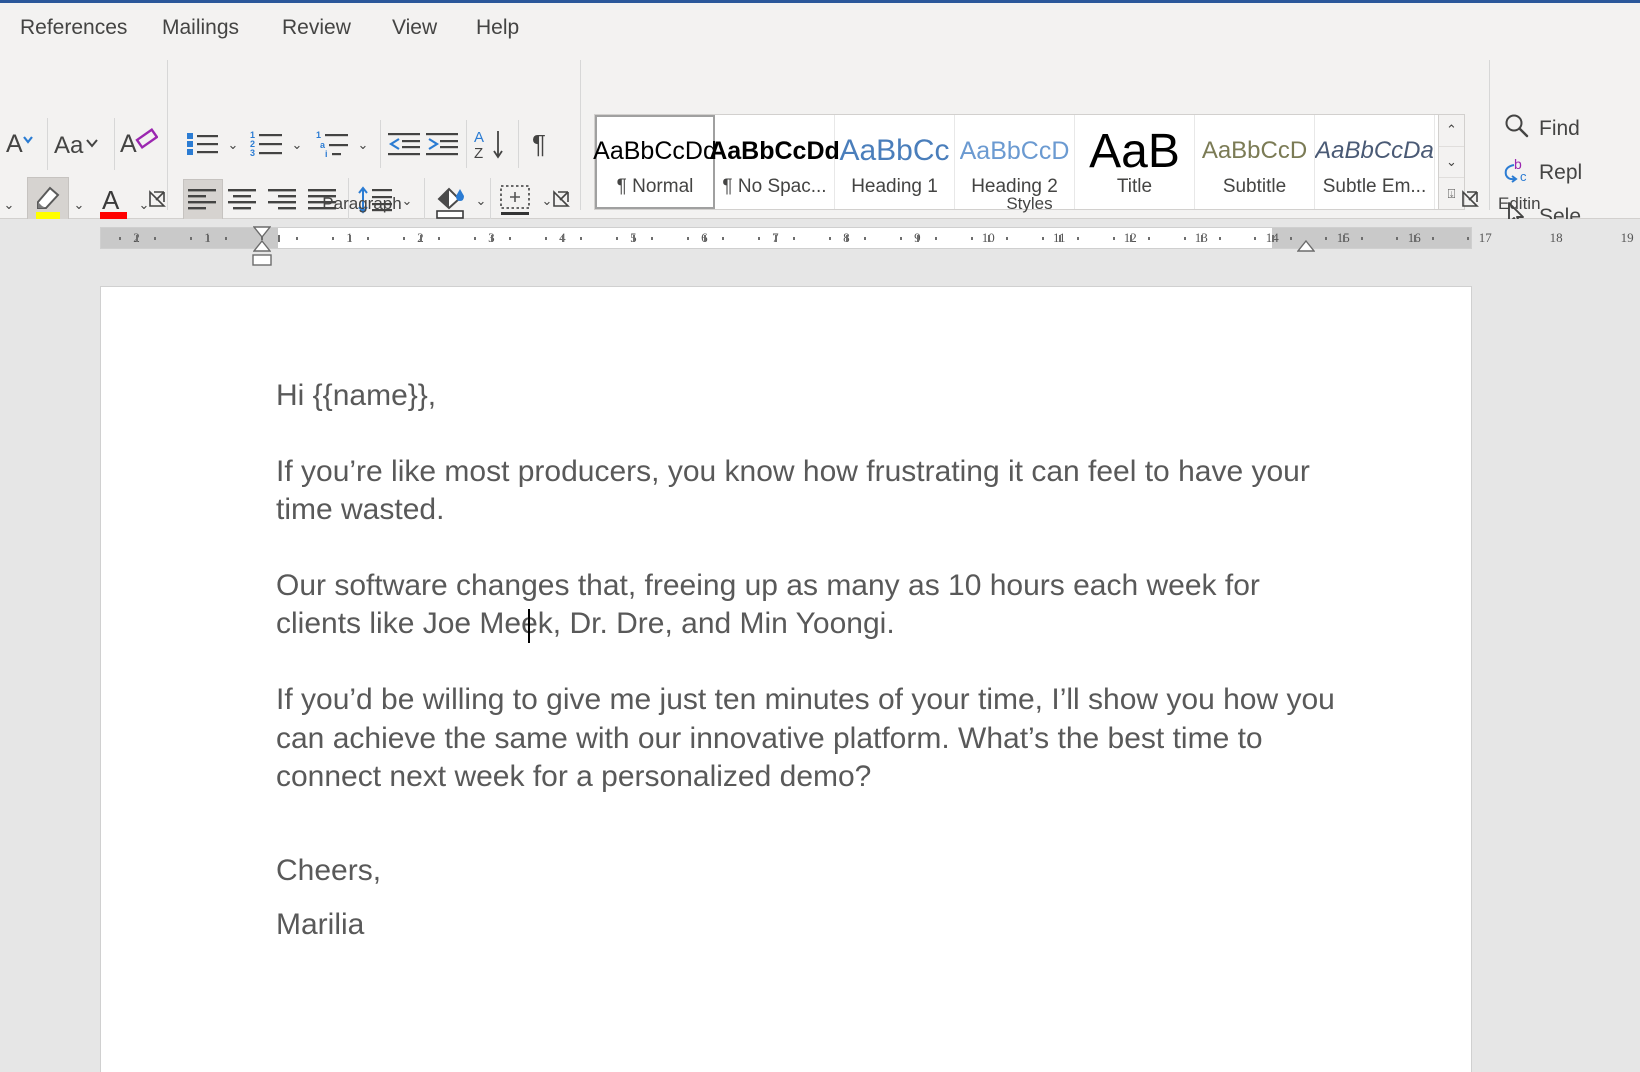 Image resolution: width=1640 pixels, height=1072 pixels. I want to click on styles-scroll-down-icon: ⌄, so click(1451, 163).